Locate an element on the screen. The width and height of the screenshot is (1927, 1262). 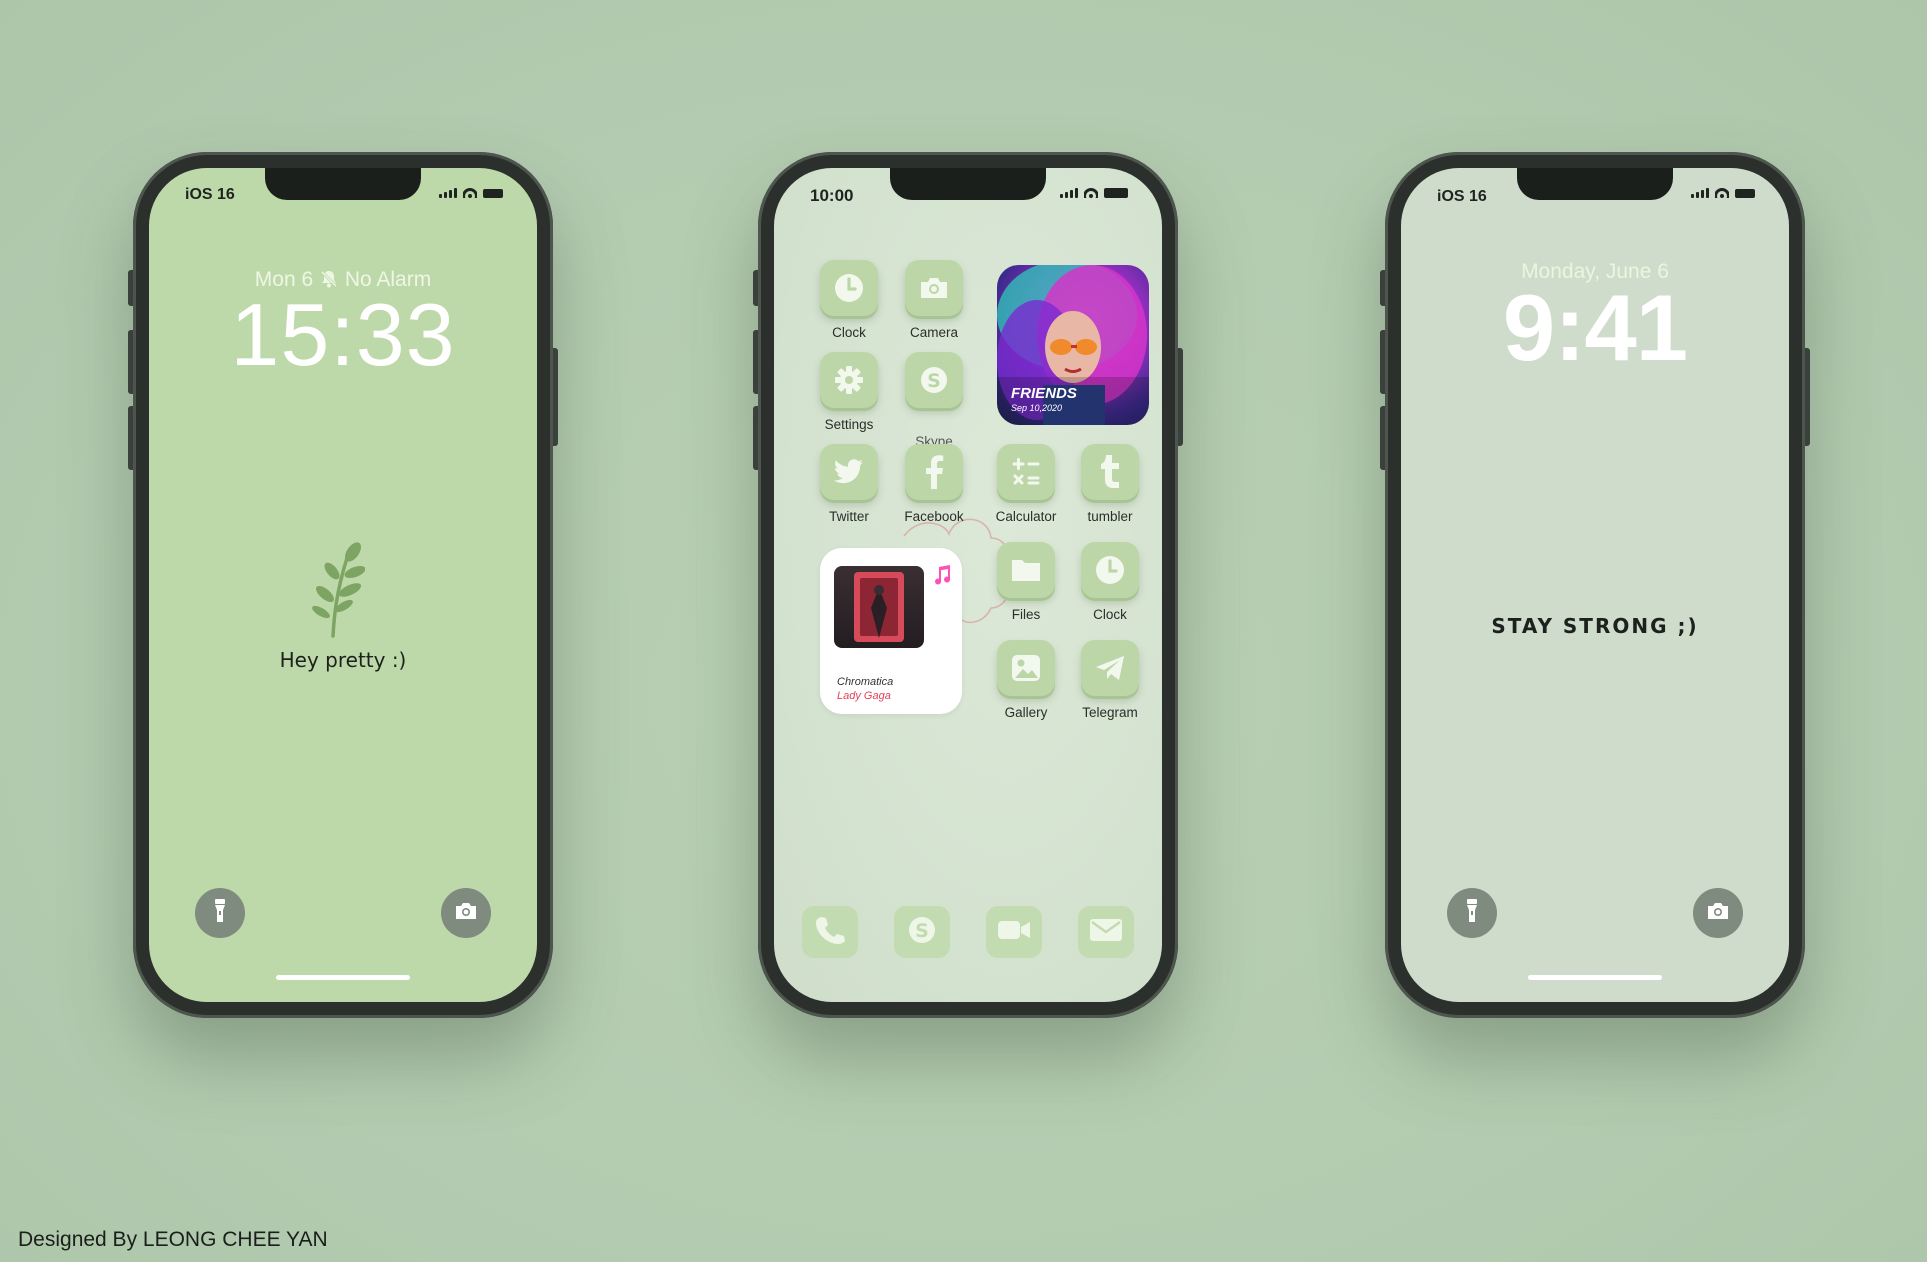
status-time: 10:00 is located at coordinates (832, 195).